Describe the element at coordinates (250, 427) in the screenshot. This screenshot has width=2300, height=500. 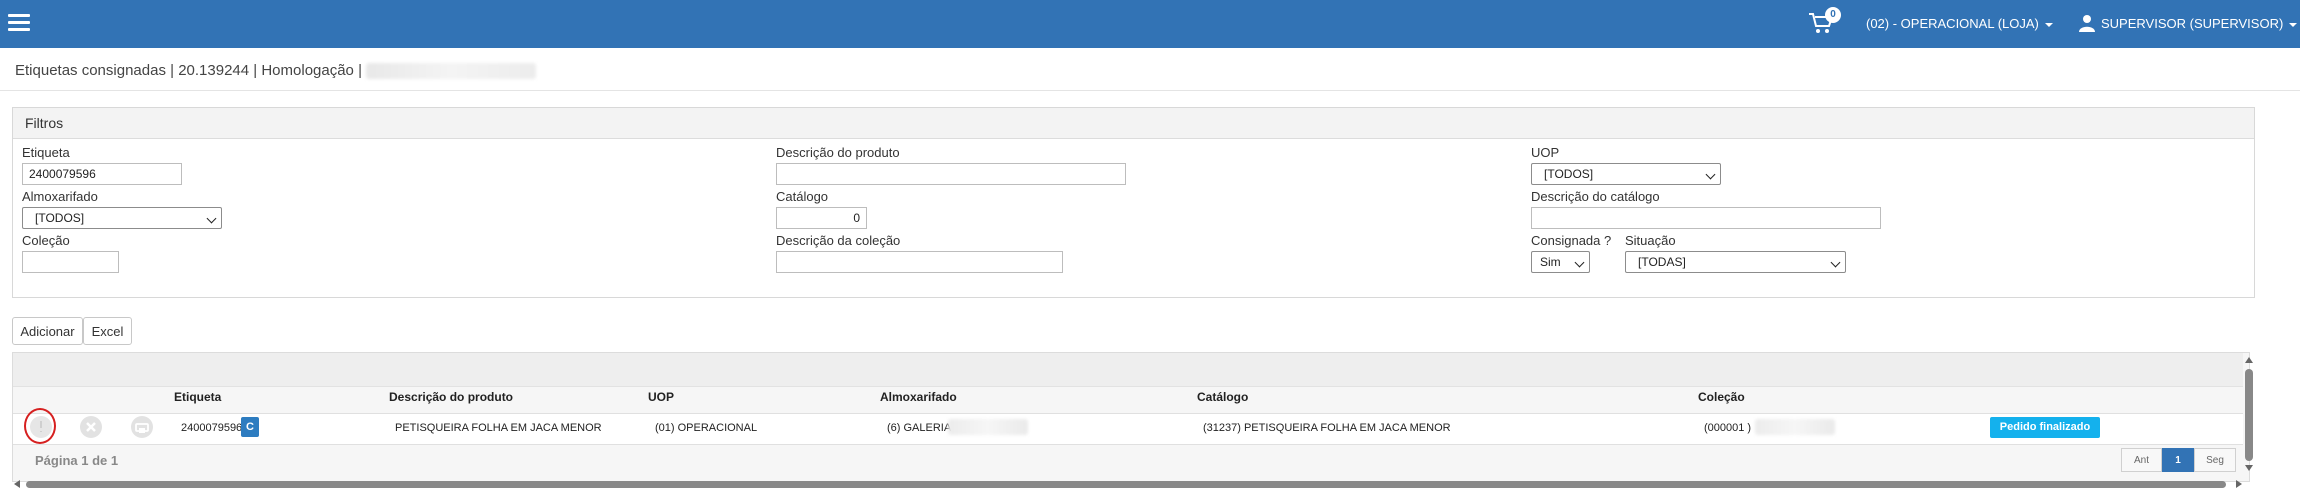
I see `consigned-badge: C` at that location.